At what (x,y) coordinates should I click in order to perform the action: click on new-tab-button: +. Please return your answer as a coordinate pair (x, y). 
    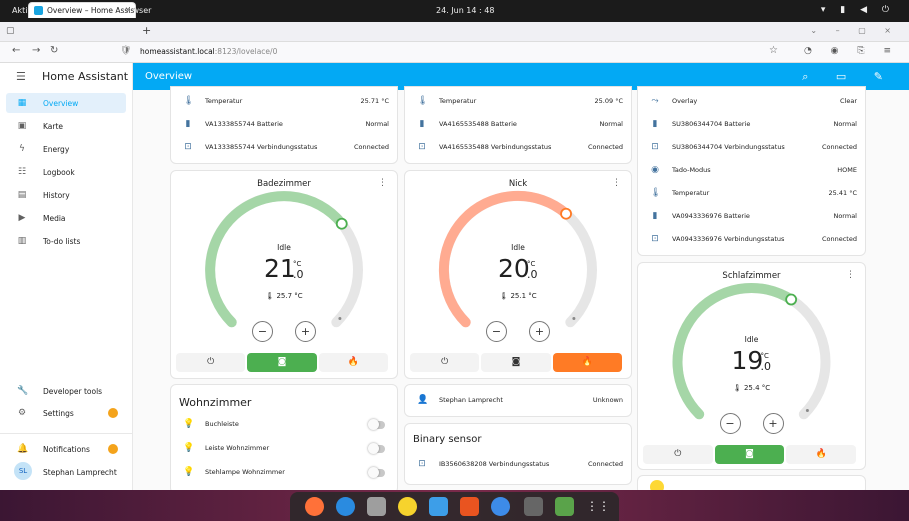
    Looking at the image, I should click on (146, 30).